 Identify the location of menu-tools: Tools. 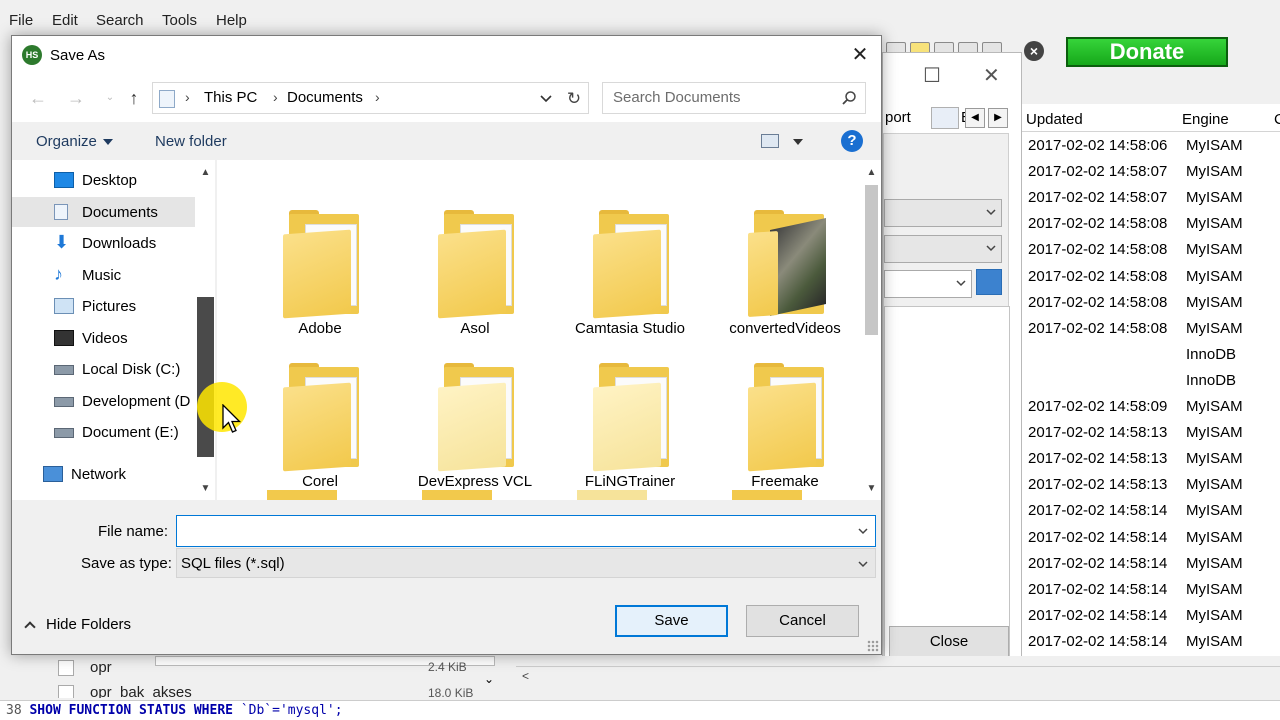
(179, 20).